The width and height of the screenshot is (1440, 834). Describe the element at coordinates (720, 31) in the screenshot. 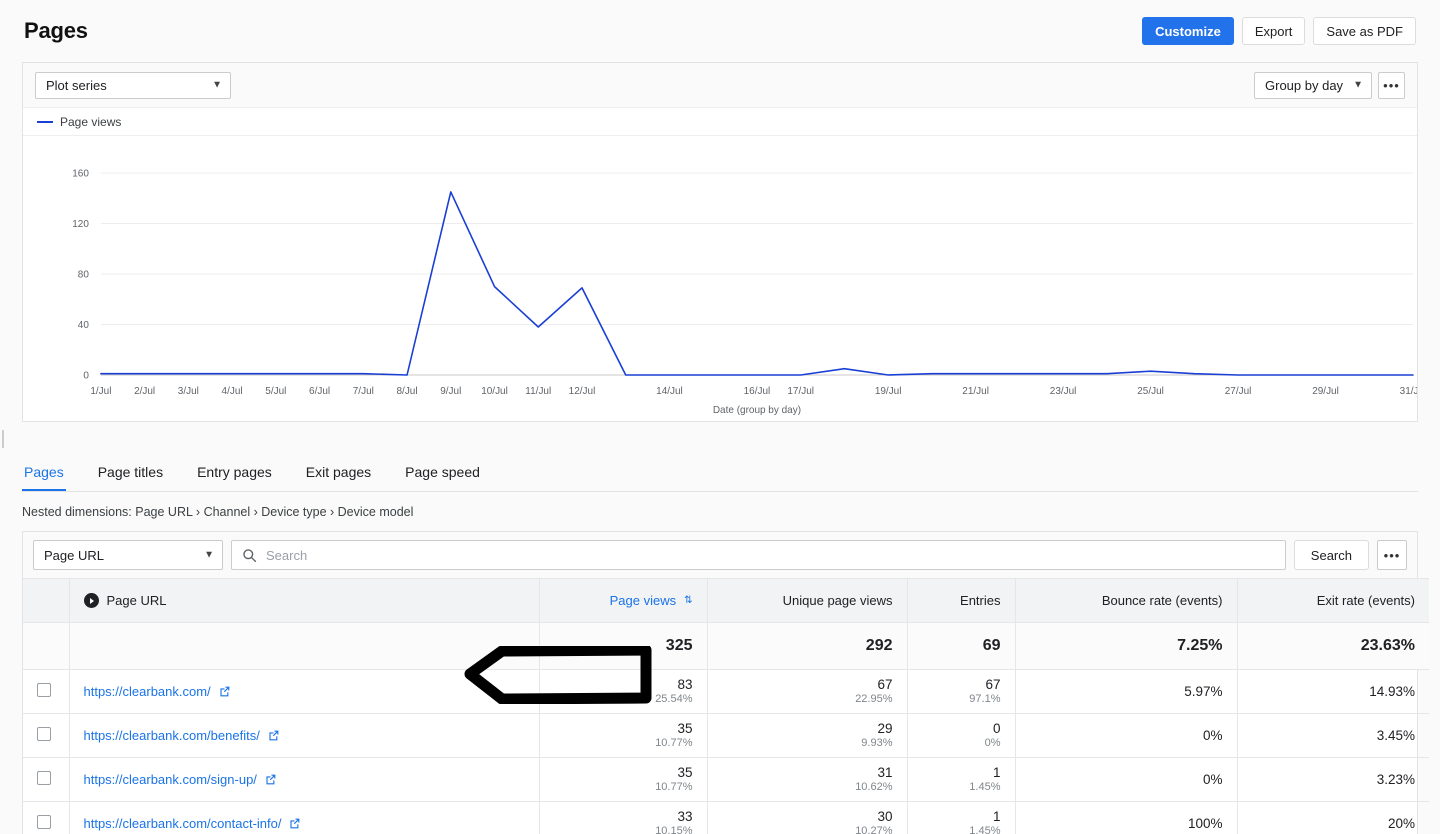

I see `page-header: Pages Customize Export Save as PDF` at that location.